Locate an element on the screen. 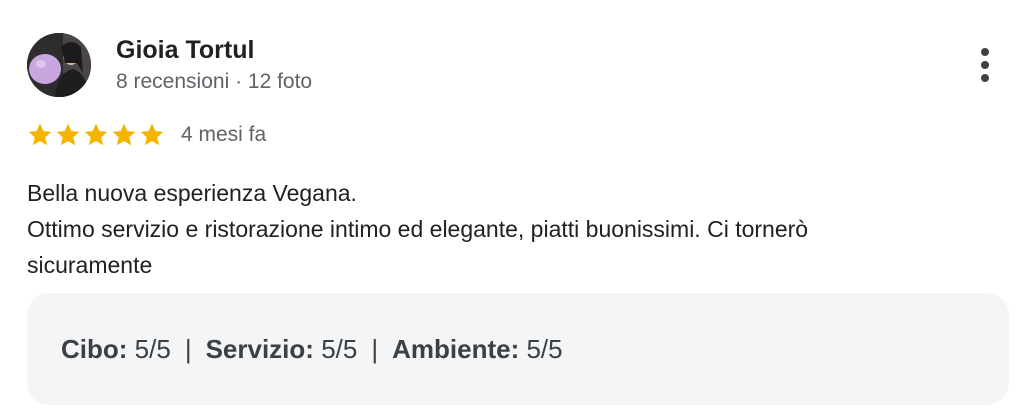  review-line: Bella nuova esperienza Vegana. is located at coordinates (192, 193).